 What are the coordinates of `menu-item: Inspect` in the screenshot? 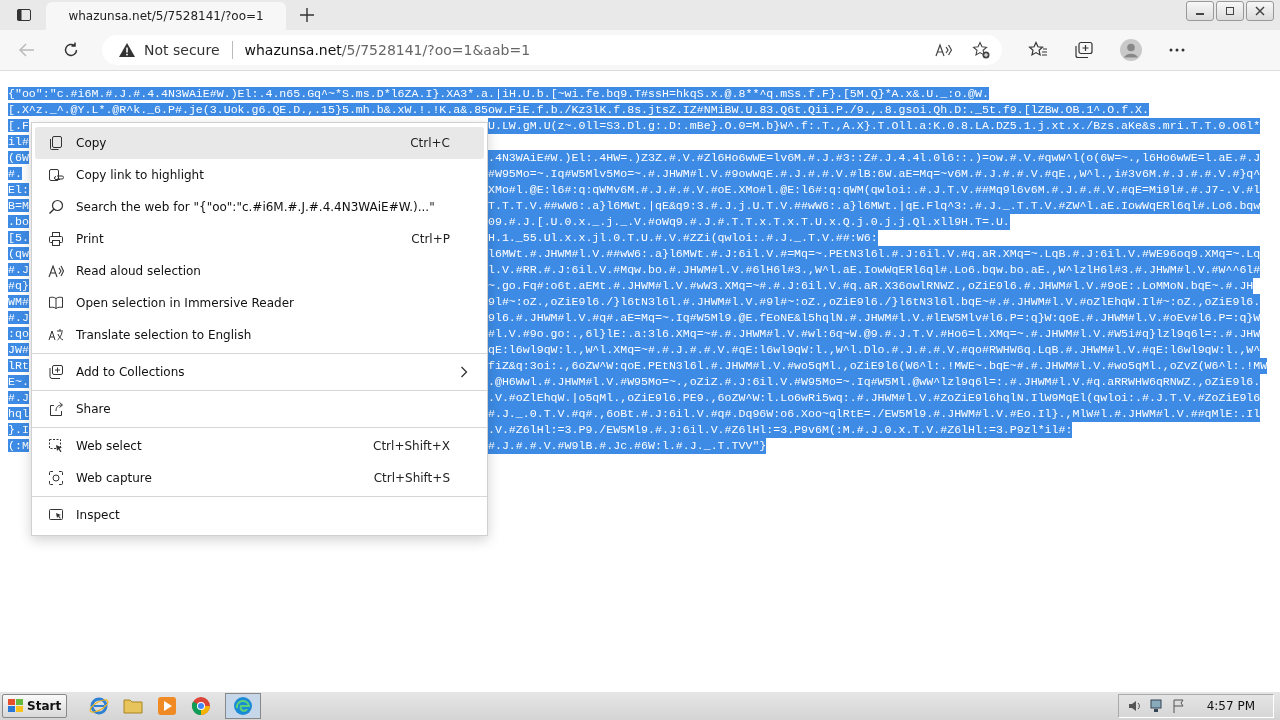 It's located at (259, 515).